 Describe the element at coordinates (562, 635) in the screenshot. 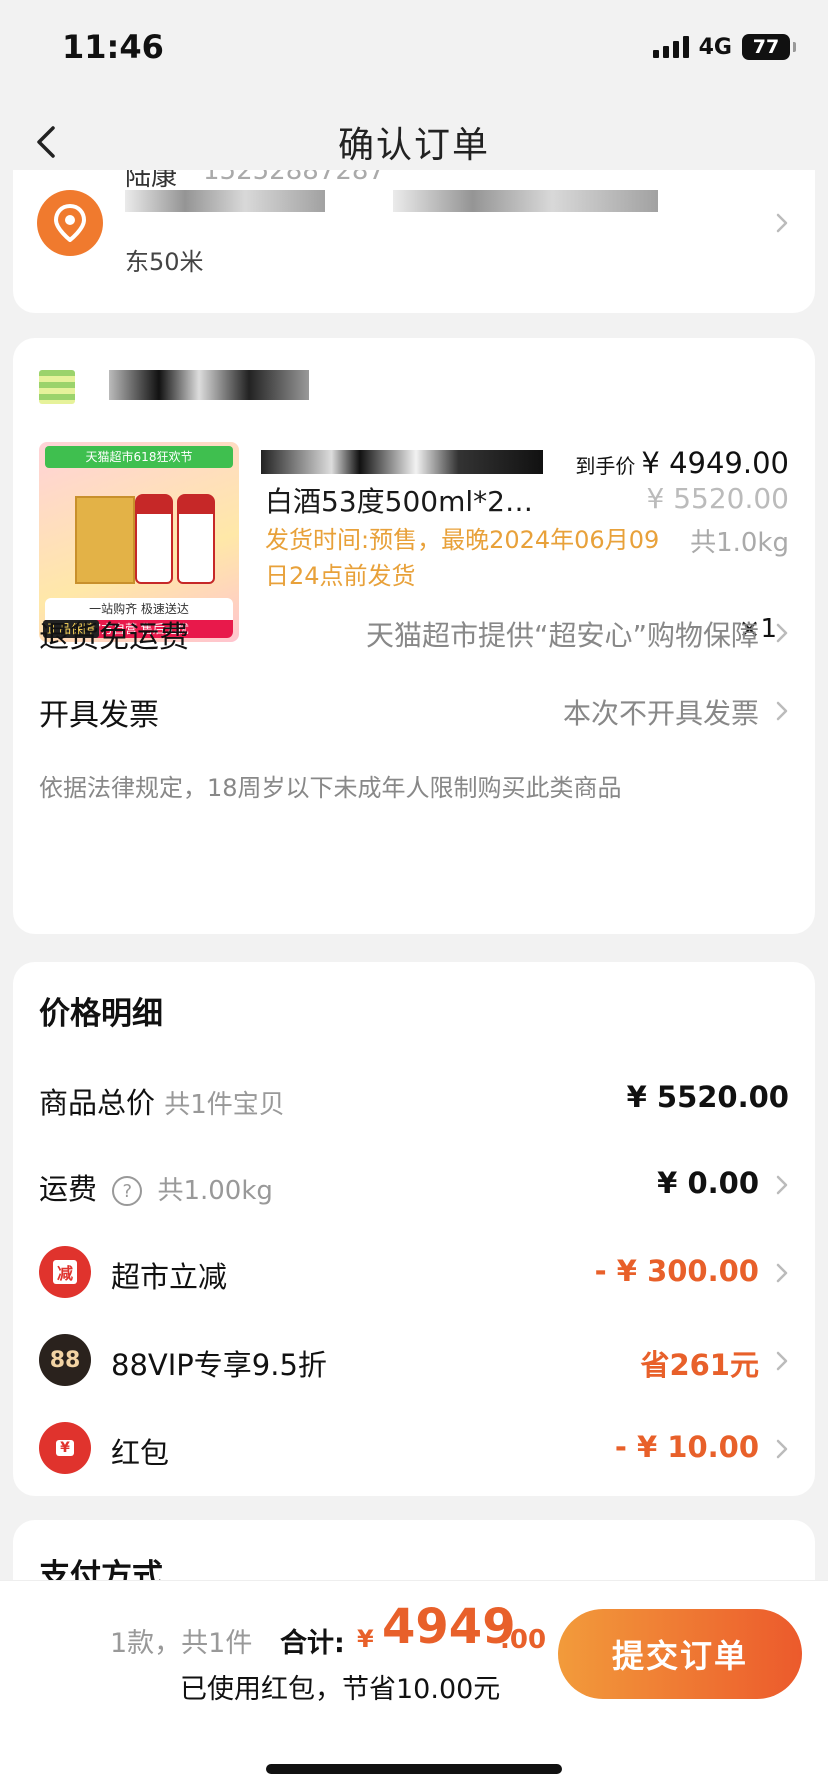

I see `return-shipping-value: 天猫超市提供“超安心”购物保障` at that location.